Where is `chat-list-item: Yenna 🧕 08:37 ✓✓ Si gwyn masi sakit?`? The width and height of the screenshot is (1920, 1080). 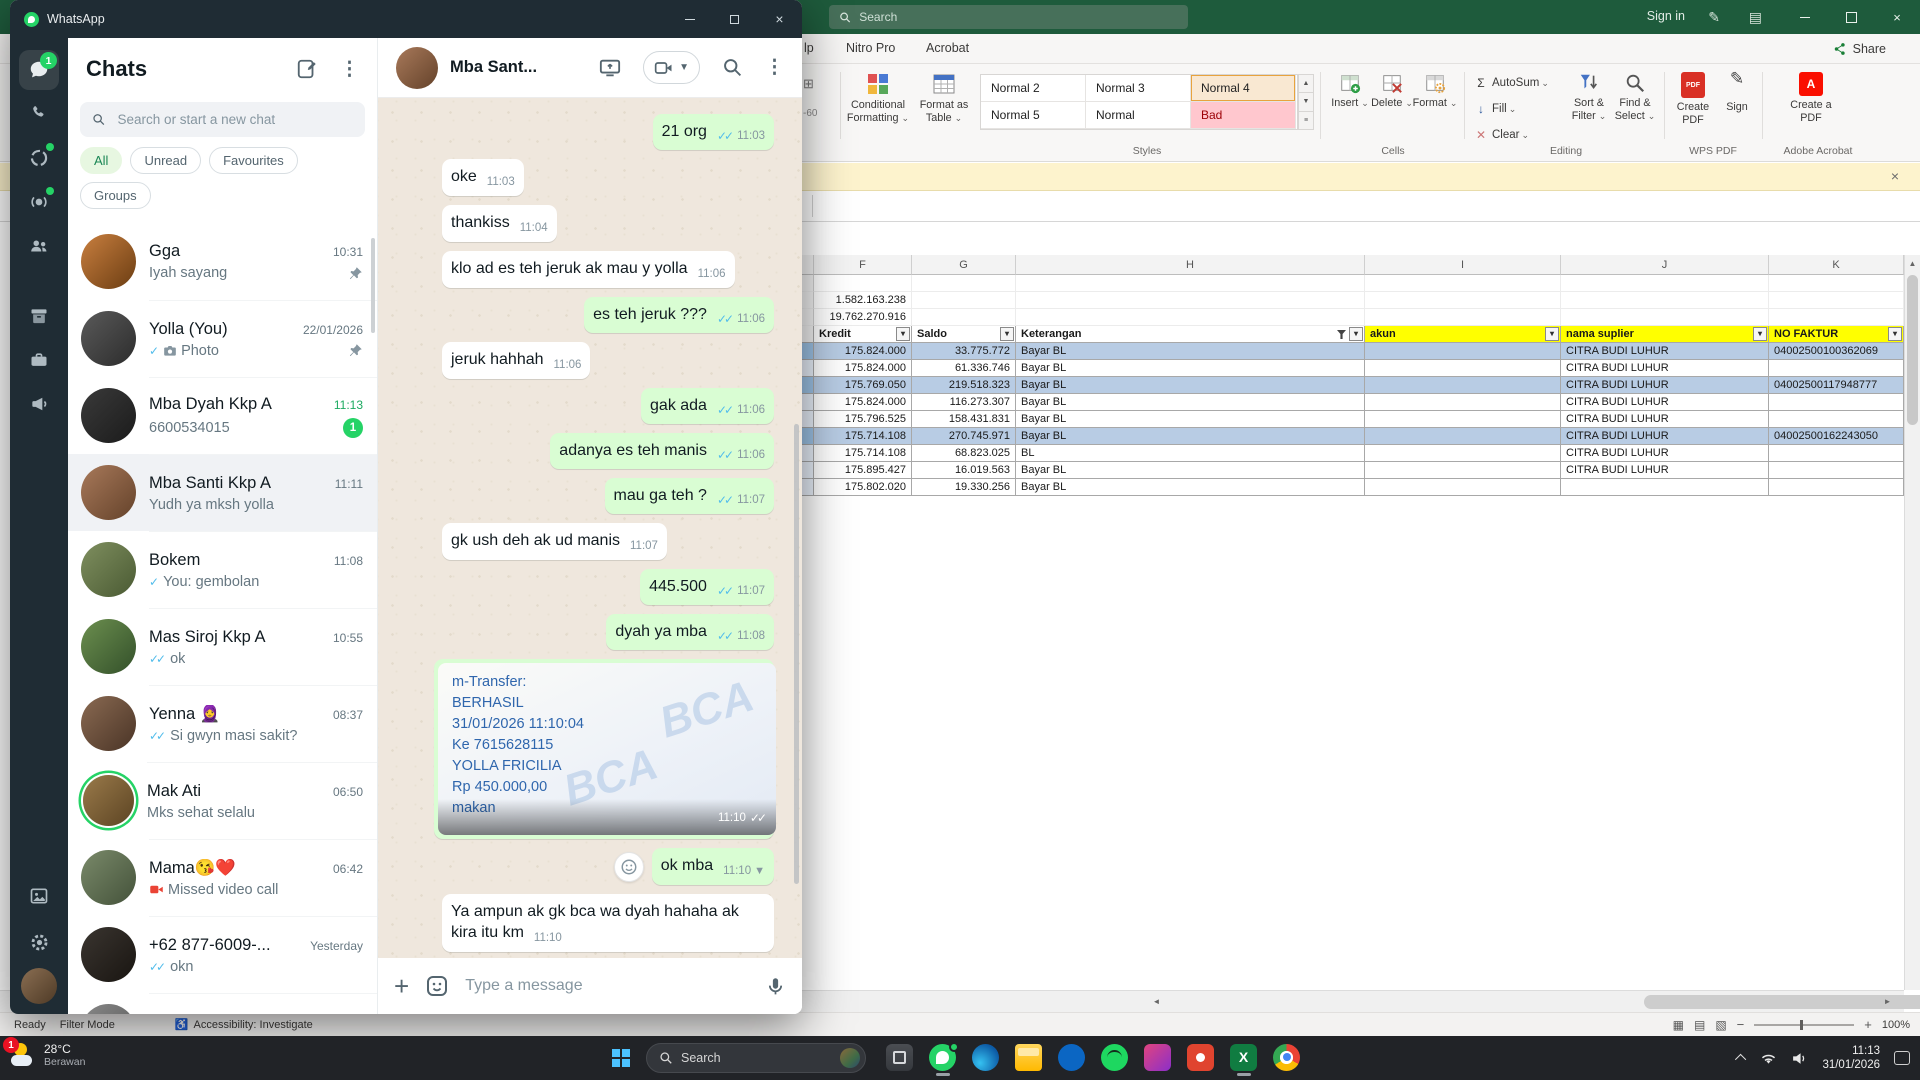
chat-list-item: Yenna 🧕 08:37 ✓✓ Si gwyn masi sakit? is located at coordinates (222, 723).